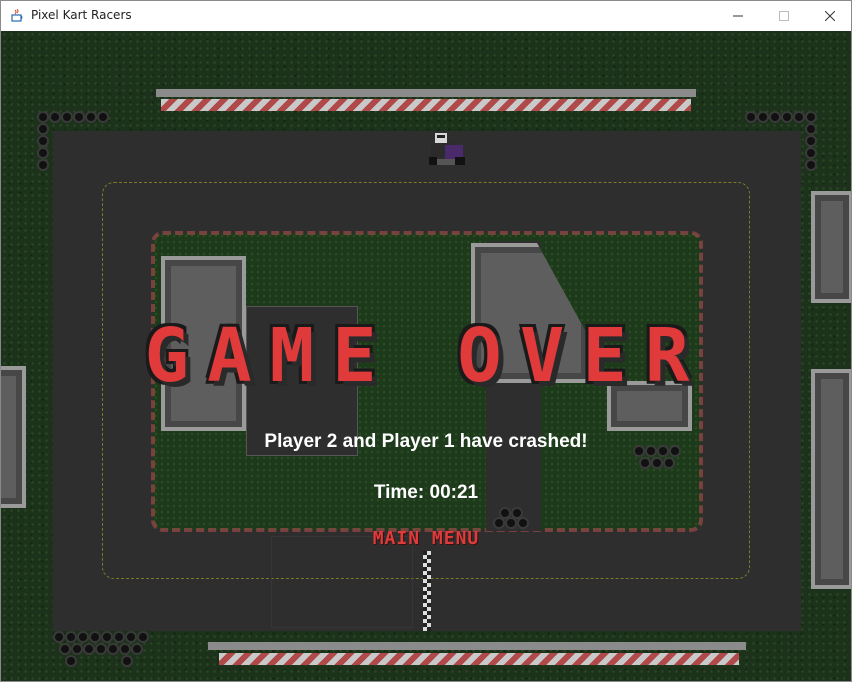  I want to click on tire-stack-bottom-left, so click(103, 656).